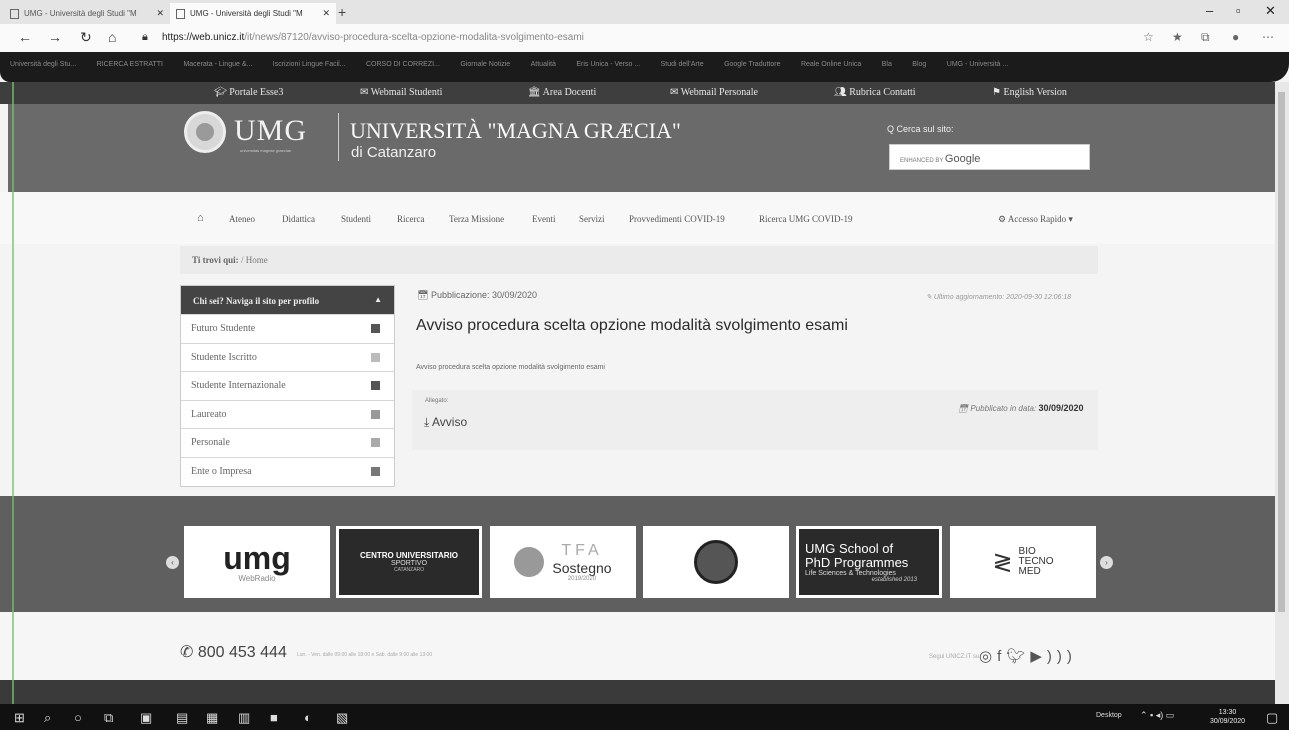 This screenshot has height=742, width=1289. Describe the element at coordinates (1272, 718) in the screenshot. I see `notifications-icon: ▢` at that location.